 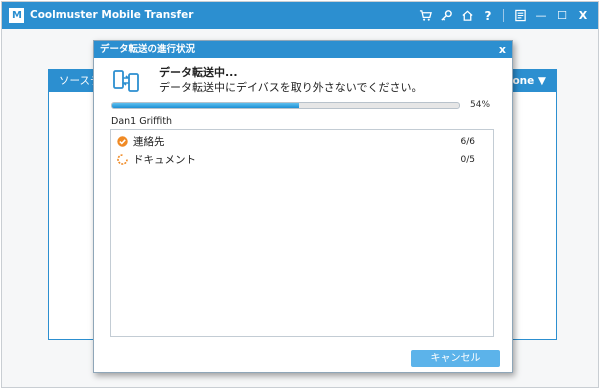 I want to click on dialog-header: データ転送の進行状況 x, so click(x=303, y=49).